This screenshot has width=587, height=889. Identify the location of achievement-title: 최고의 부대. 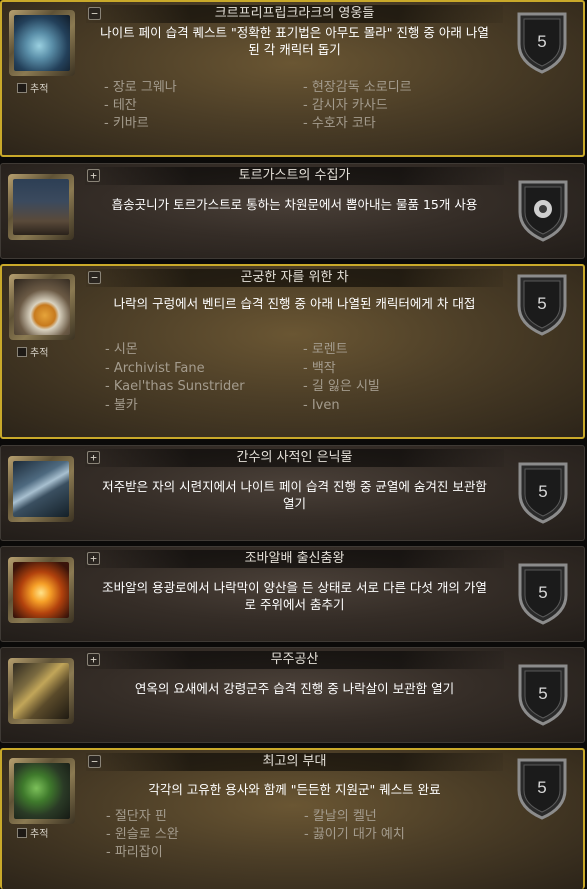
(294, 761).